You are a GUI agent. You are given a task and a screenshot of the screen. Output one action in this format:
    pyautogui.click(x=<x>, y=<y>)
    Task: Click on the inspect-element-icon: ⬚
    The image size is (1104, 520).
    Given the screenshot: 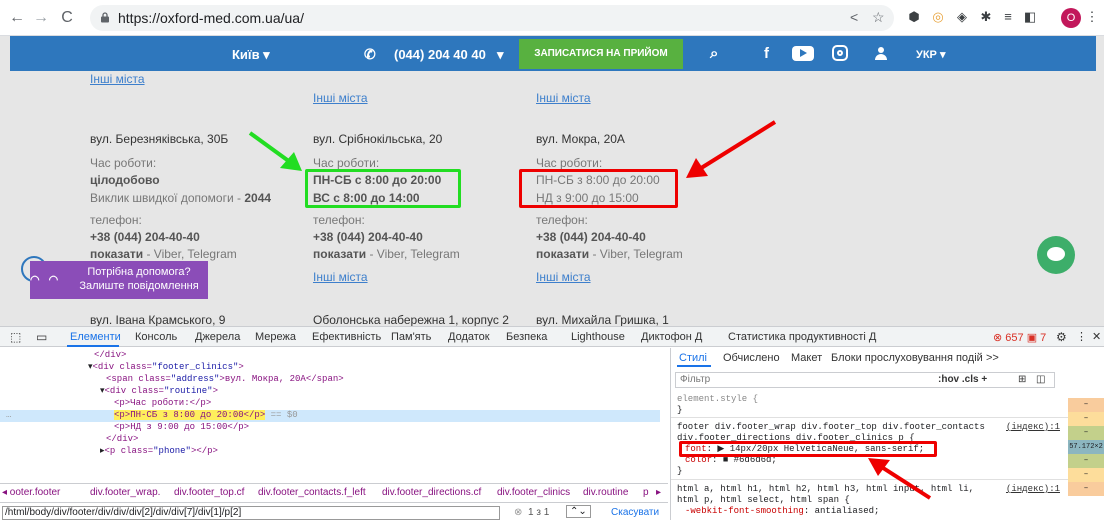 What is the action you would take?
    pyautogui.click(x=15, y=337)
    